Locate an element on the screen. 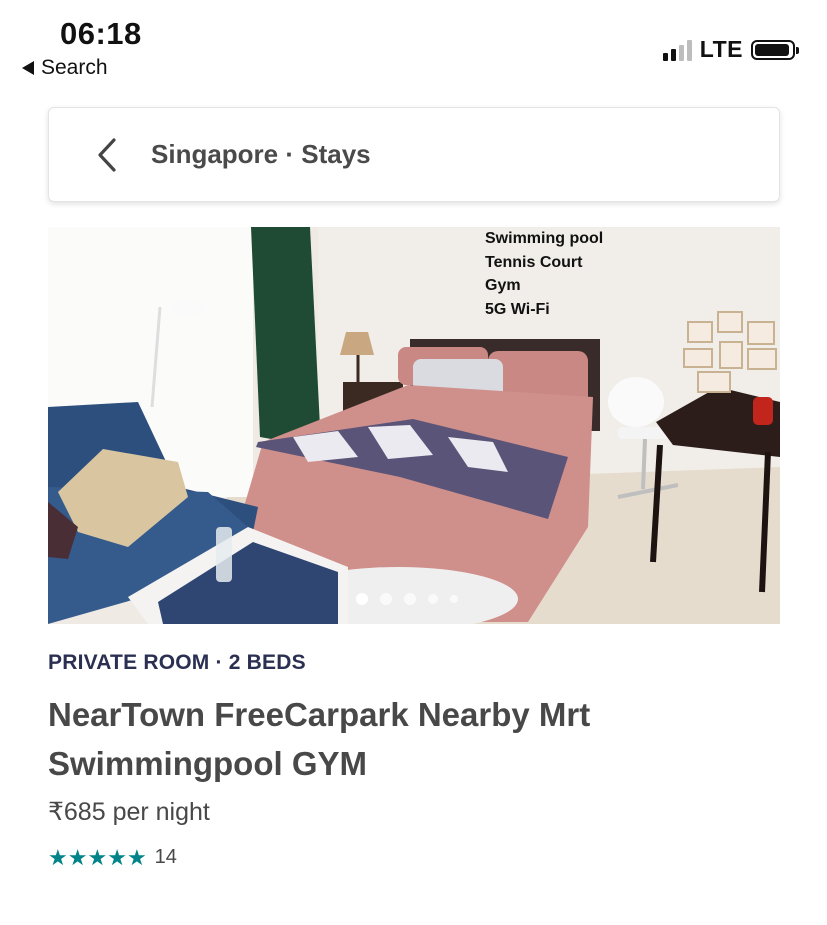  cellular-signal-icon is located at coordinates (677, 50).